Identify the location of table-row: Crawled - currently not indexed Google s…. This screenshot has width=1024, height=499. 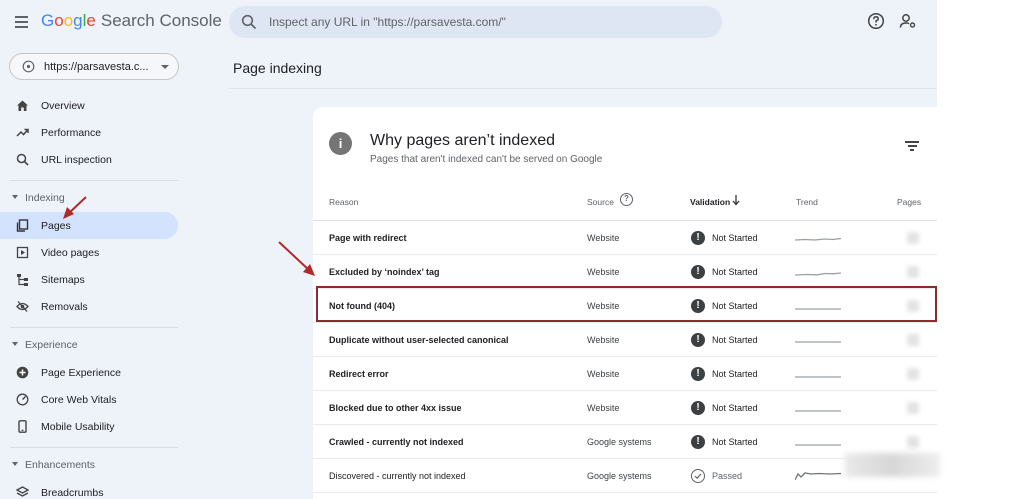
(625, 442).